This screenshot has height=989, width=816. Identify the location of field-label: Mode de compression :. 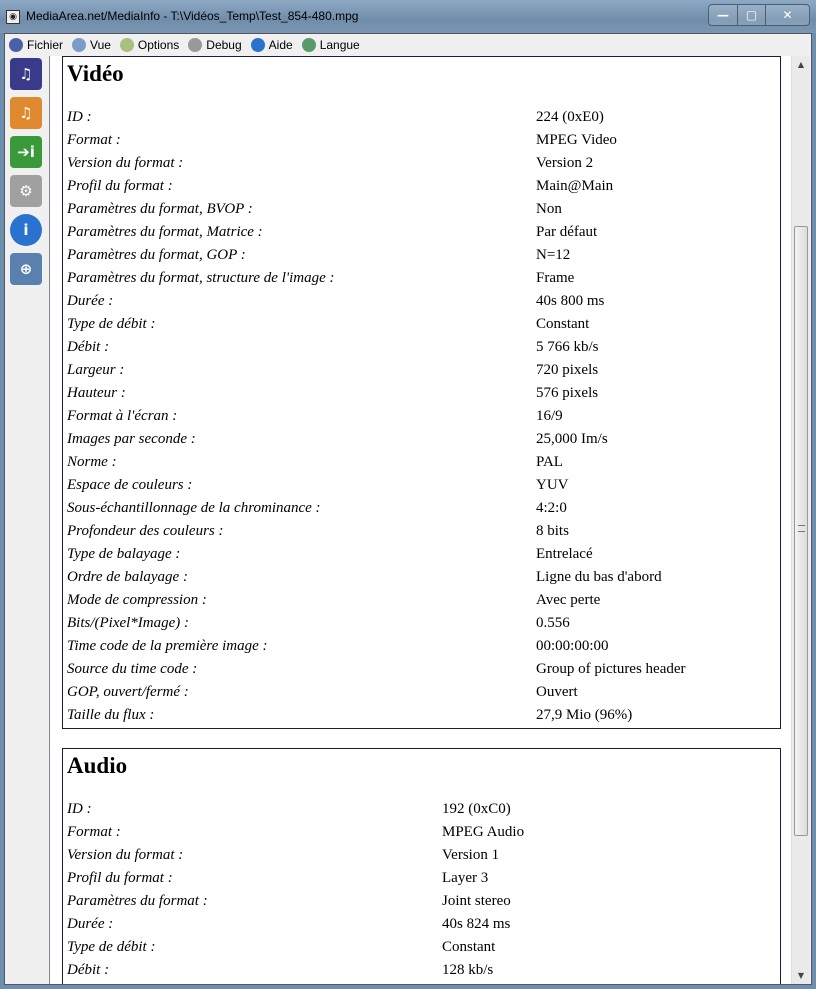
(137, 600).